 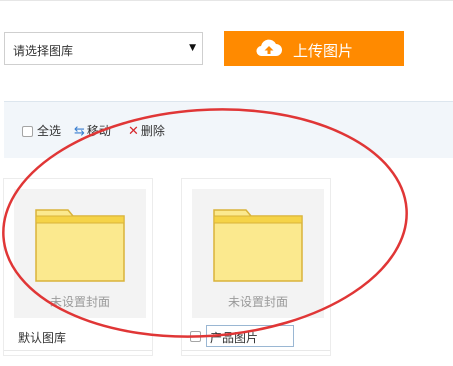 I want to click on gallery-select: 请选择图库 ▼, so click(x=103, y=48).